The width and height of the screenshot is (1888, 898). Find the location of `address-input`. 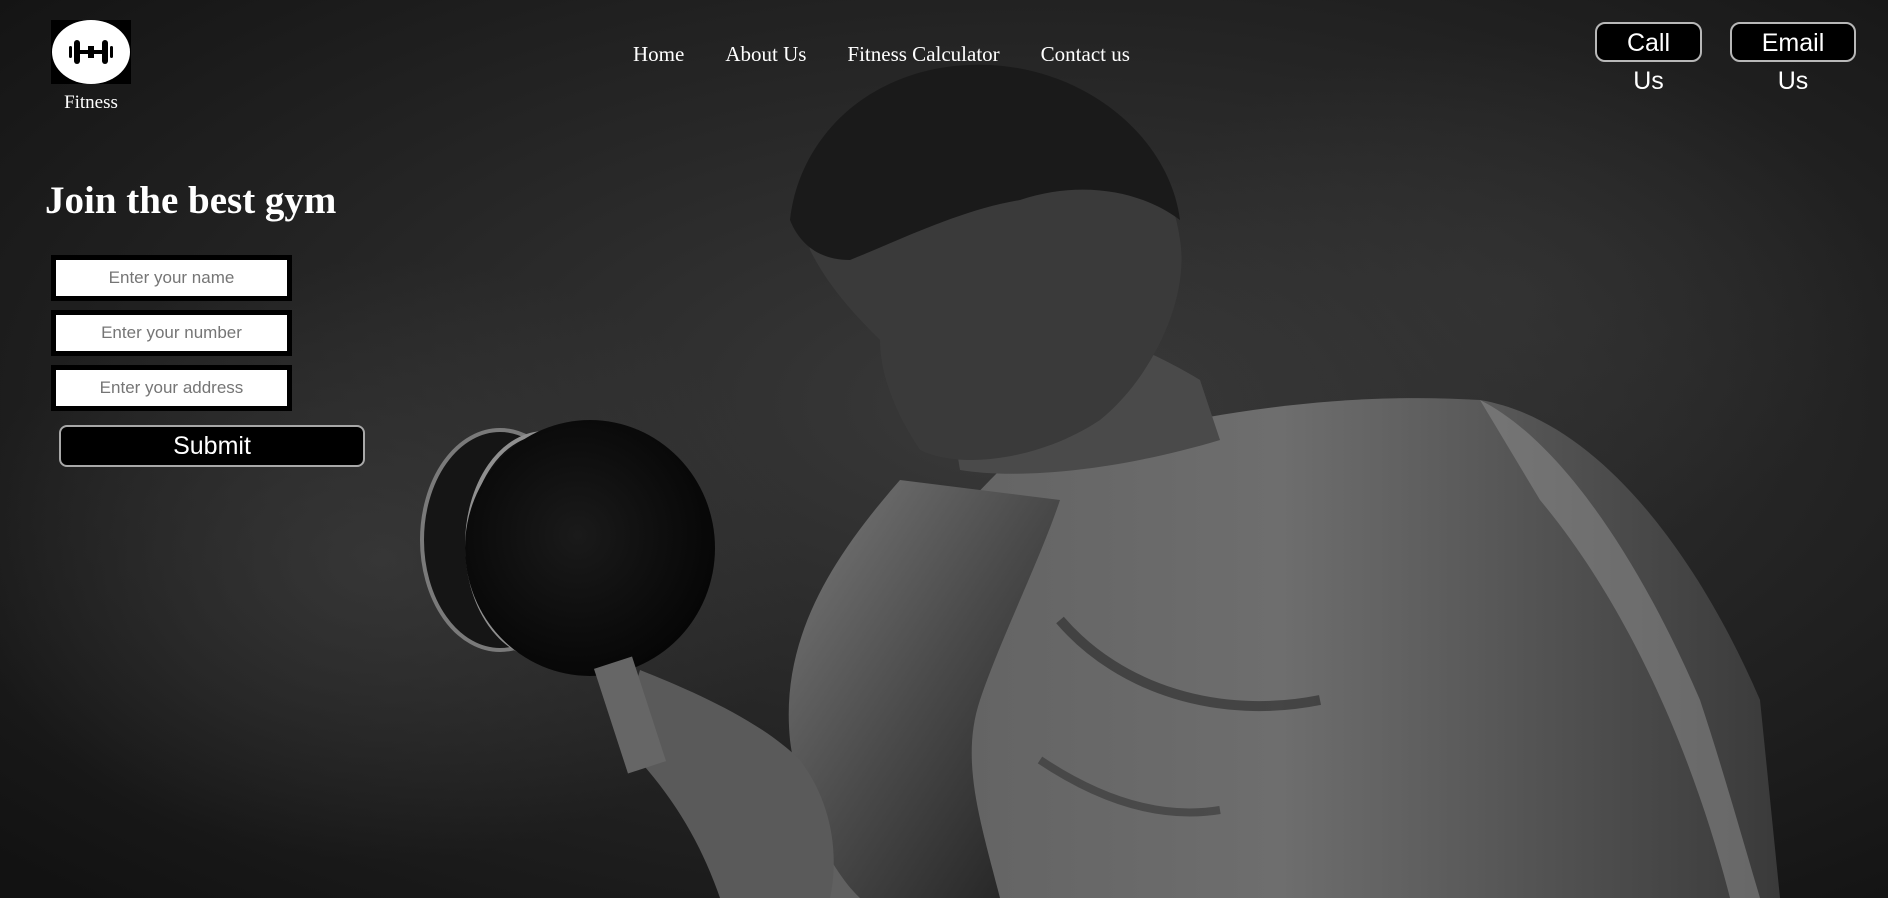

address-input is located at coordinates (171, 388).